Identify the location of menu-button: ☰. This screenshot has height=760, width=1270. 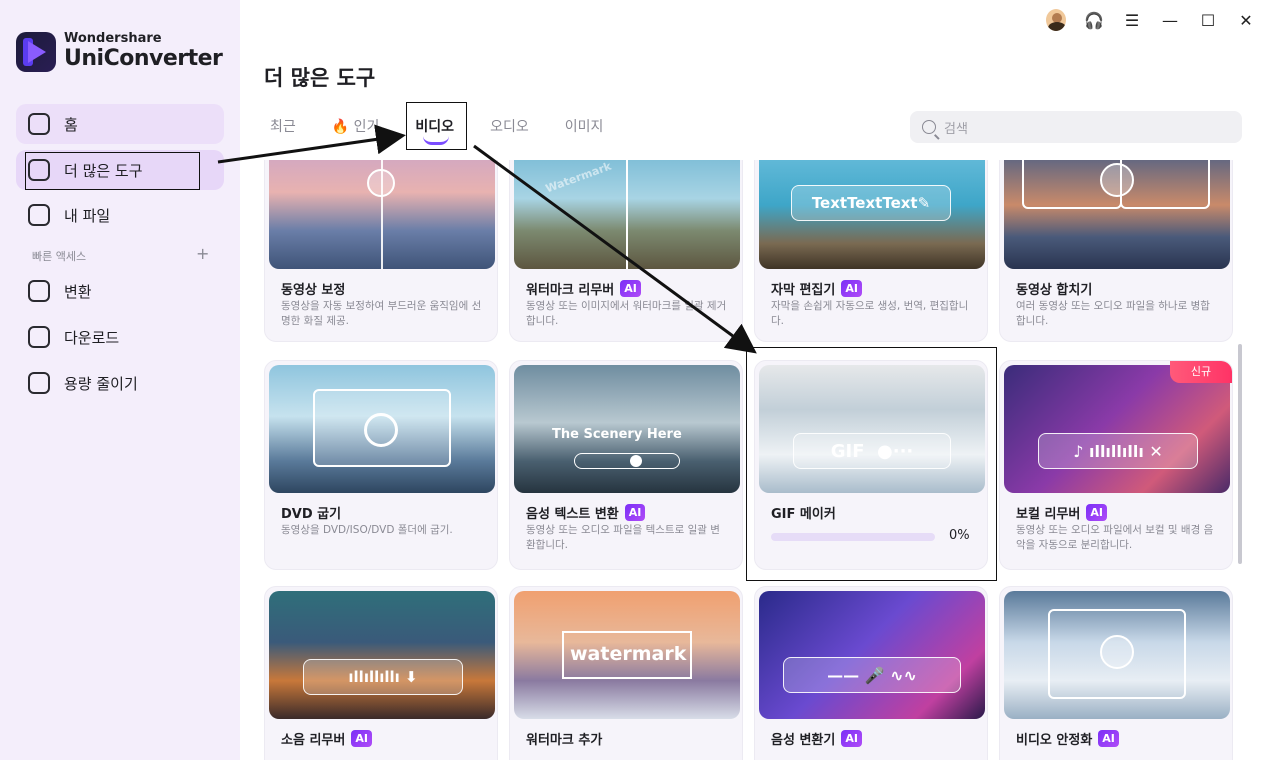
(1132, 20).